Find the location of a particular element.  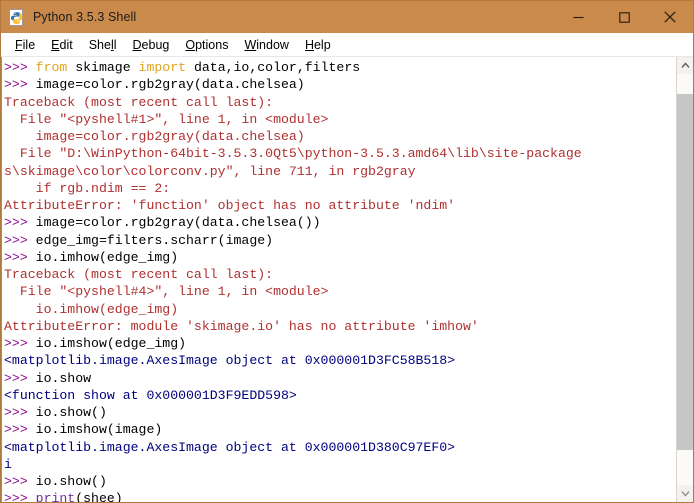

shell-text-plain: edge_img=filters.scharr(image) is located at coordinates (154, 240).